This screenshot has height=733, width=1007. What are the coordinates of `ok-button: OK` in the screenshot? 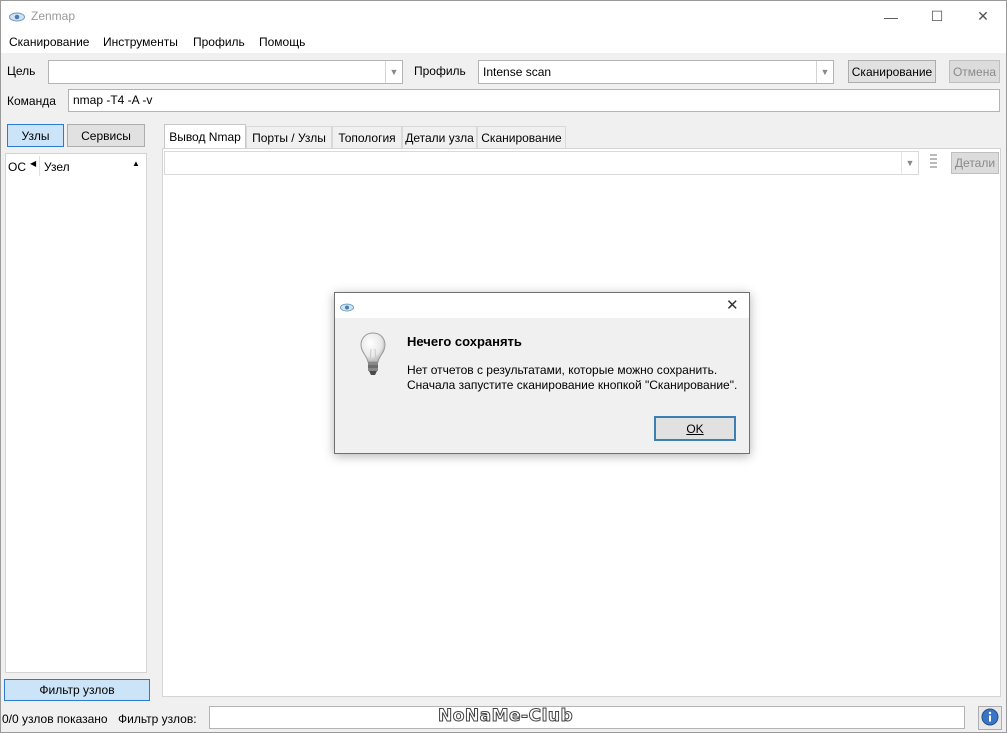 It's located at (695, 428).